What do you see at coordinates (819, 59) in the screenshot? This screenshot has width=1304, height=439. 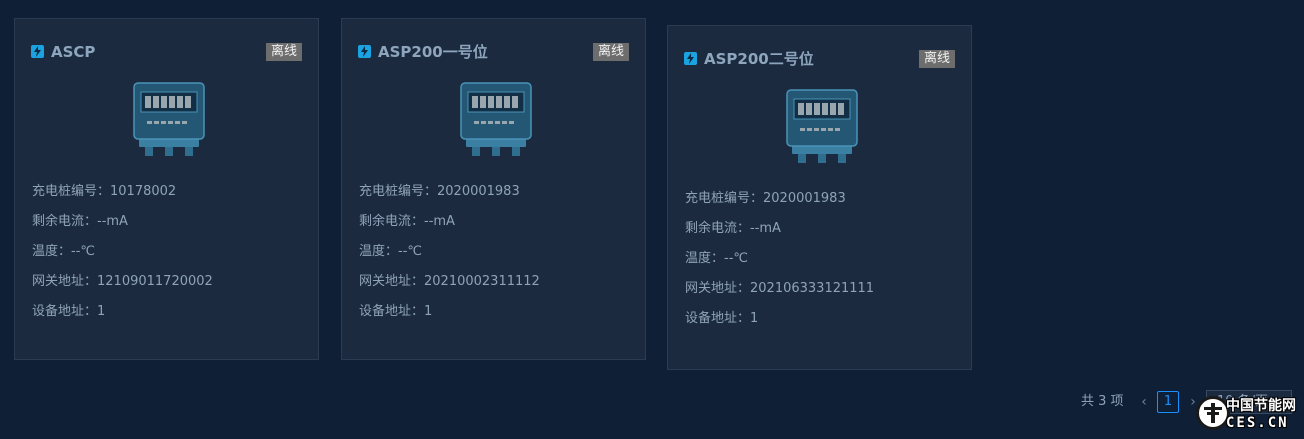 I see `card-header: ASP200二号位 离线` at bounding box center [819, 59].